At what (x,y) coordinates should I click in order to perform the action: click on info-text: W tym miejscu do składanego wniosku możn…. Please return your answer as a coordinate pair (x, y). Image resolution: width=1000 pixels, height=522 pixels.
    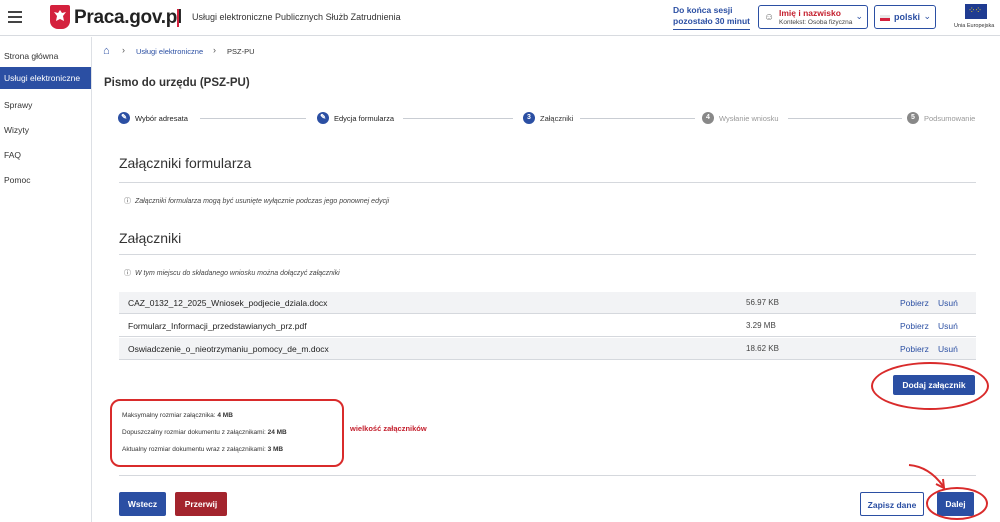
    Looking at the image, I should click on (237, 273).